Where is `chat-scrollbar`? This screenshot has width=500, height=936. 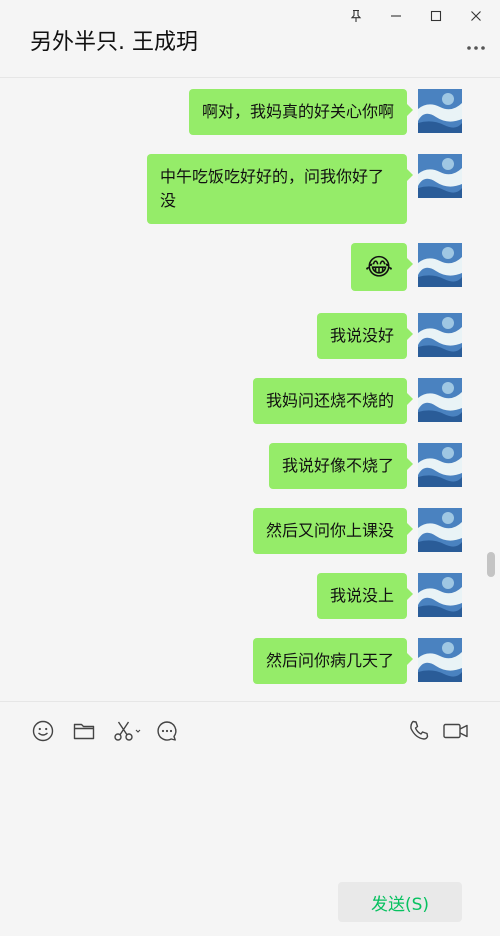
chat-scrollbar is located at coordinates (491, 564).